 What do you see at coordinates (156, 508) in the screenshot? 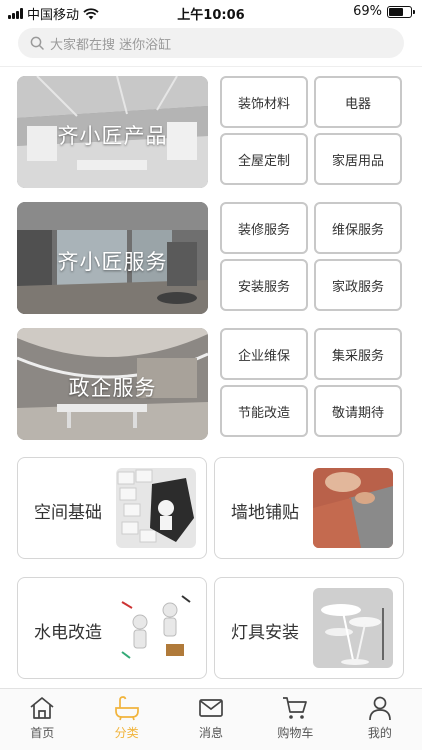
I see `wall-breakthrough-image` at bounding box center [156, 508].